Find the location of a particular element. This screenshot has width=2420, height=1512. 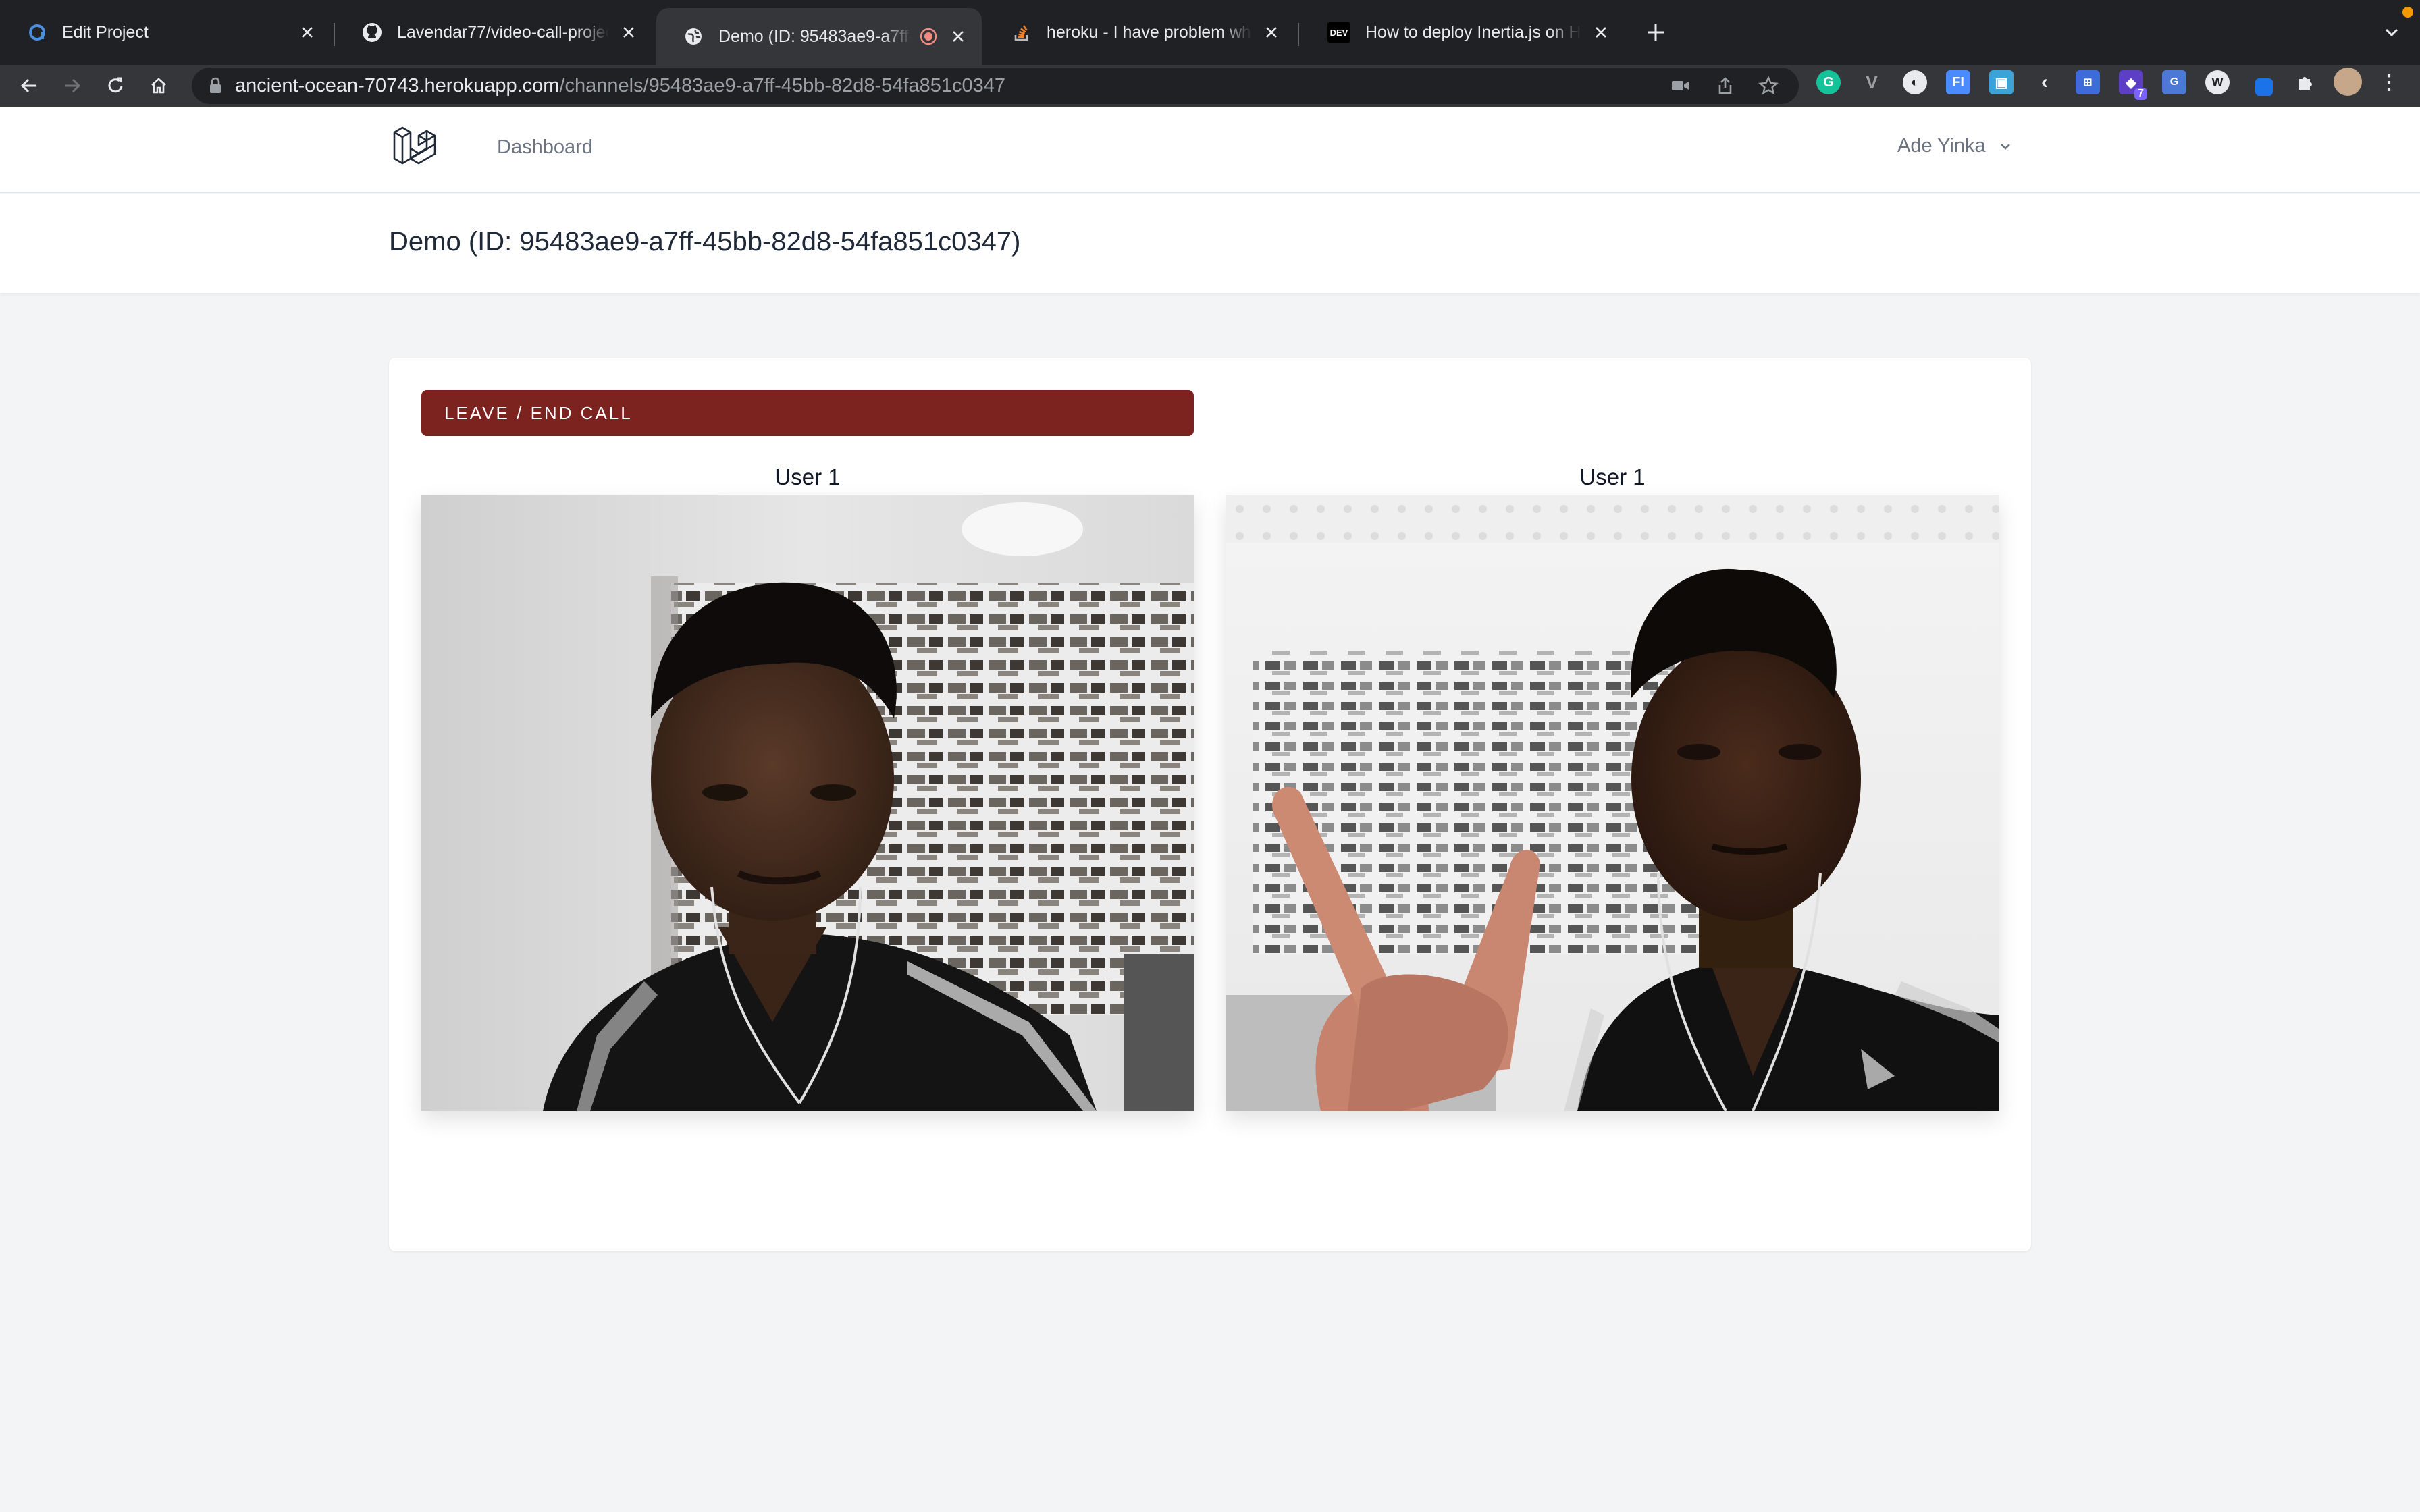

bookmark-star-icon is located at coordinates (1768, 86).